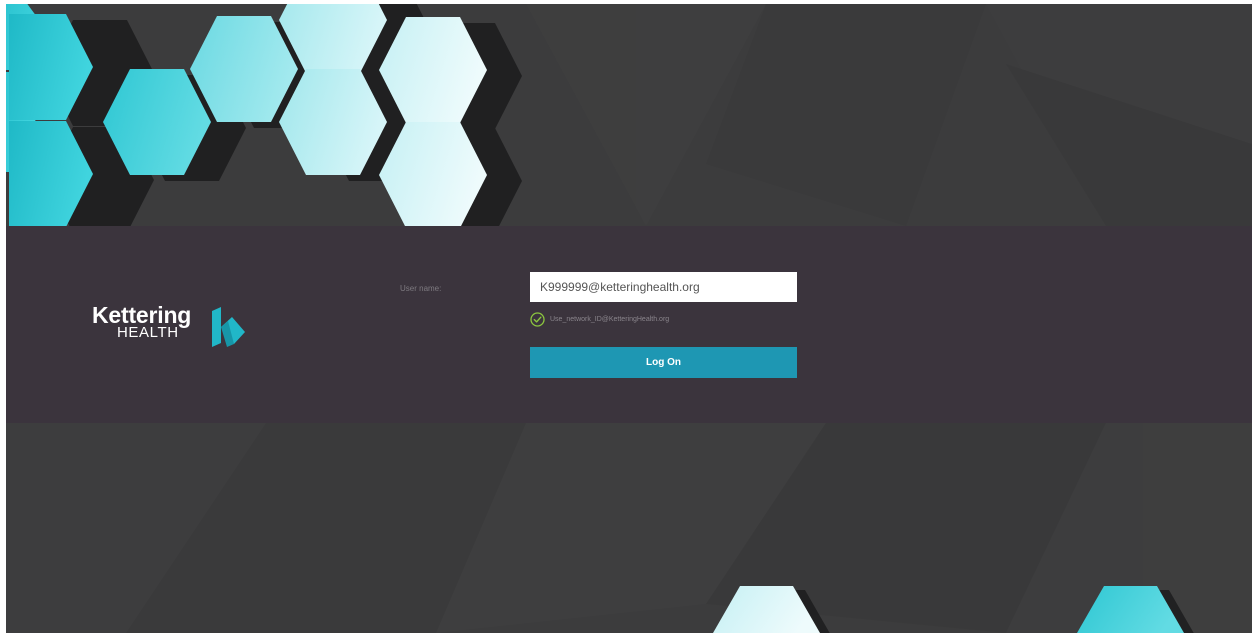 The height and width of the screenshot is (633, 1252). What do you see at coordinates (421, 288) in the screenshot?
I see `username-label: User name:` at bounding box center [421, 288].